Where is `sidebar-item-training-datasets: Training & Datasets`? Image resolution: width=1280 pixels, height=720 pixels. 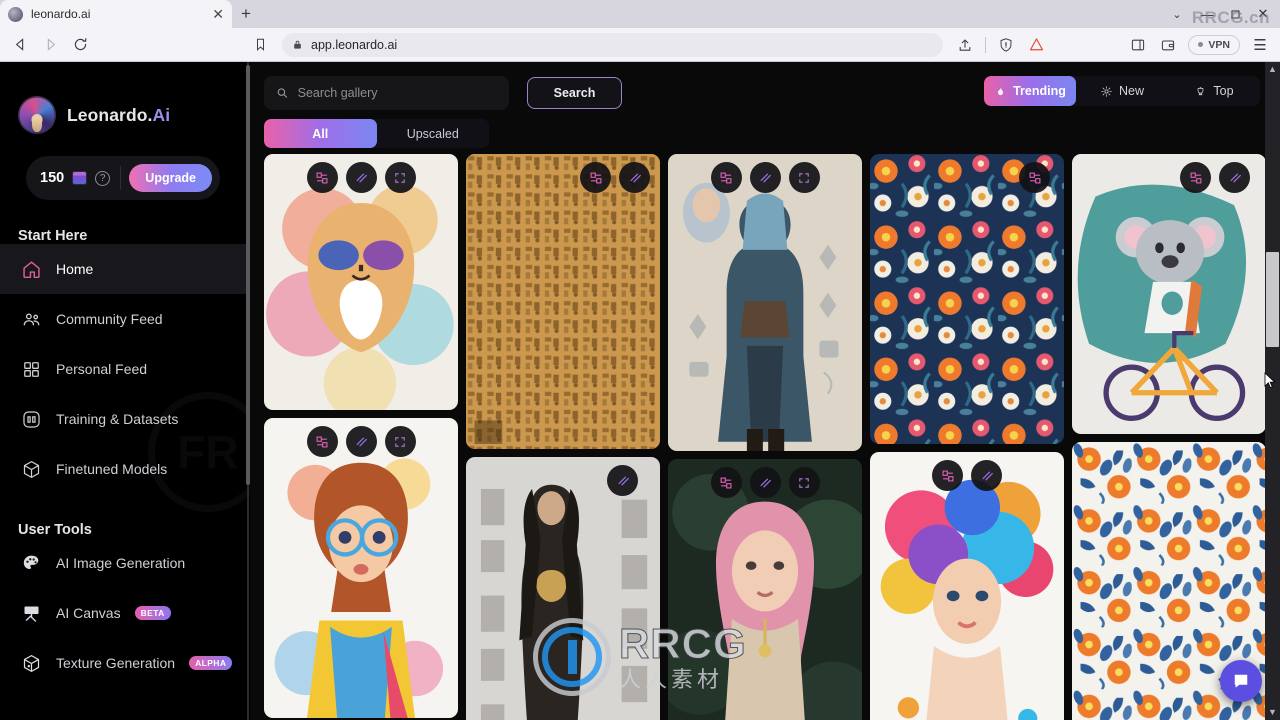
sidebar-item-training-datasets: Training & Datasets is located at coordinates (125, 419).